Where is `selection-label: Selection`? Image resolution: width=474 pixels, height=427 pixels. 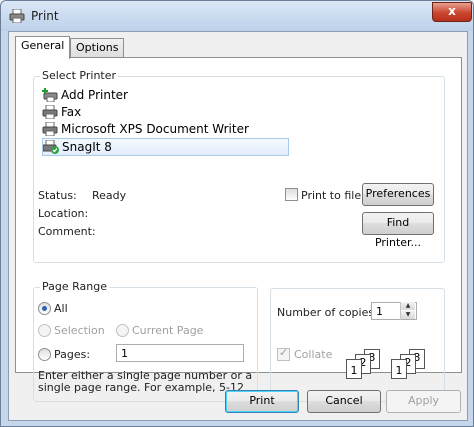
selection-label: Selection is located at coordinates (79, 330).